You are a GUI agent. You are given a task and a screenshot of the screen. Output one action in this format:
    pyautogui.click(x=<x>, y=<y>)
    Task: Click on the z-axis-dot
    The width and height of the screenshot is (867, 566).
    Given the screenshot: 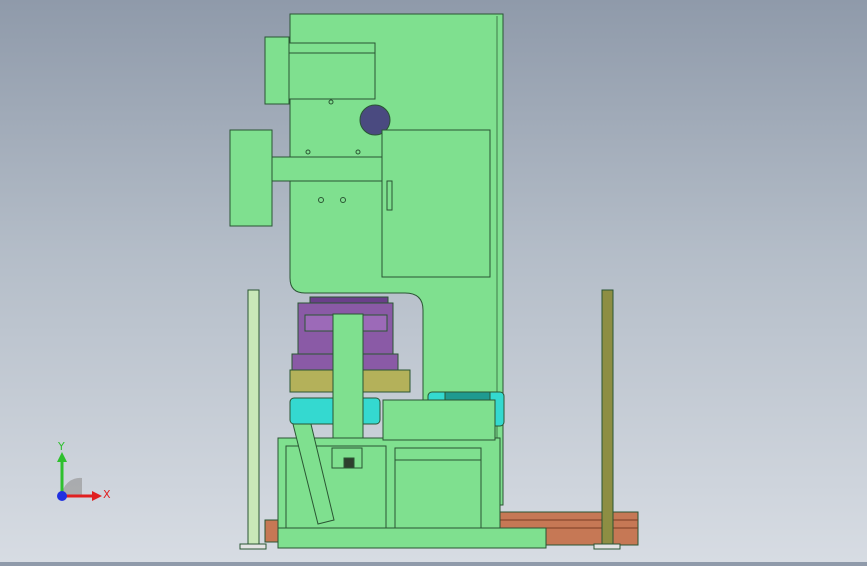 What is the action you would take?
    pyautogui.click(x=62, y=496)
    